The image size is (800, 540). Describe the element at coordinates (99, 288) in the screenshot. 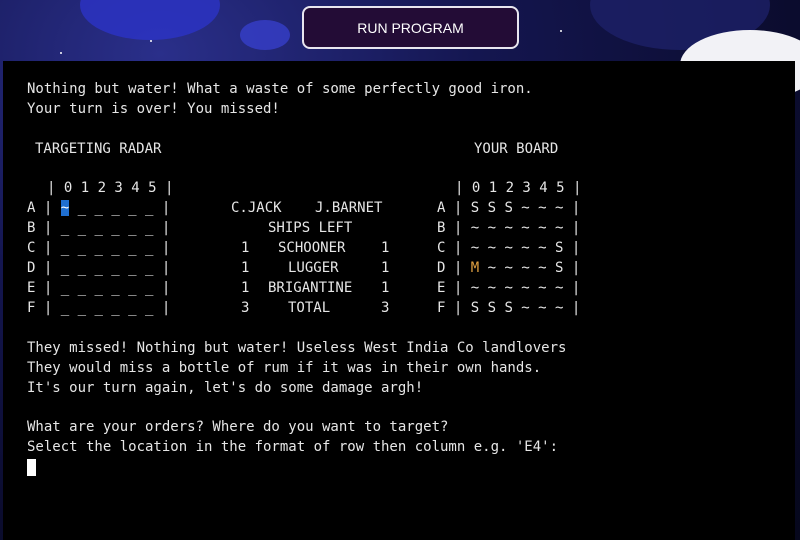

I see `radar-row: E | _ _ _ _ _ _ |` at that location.